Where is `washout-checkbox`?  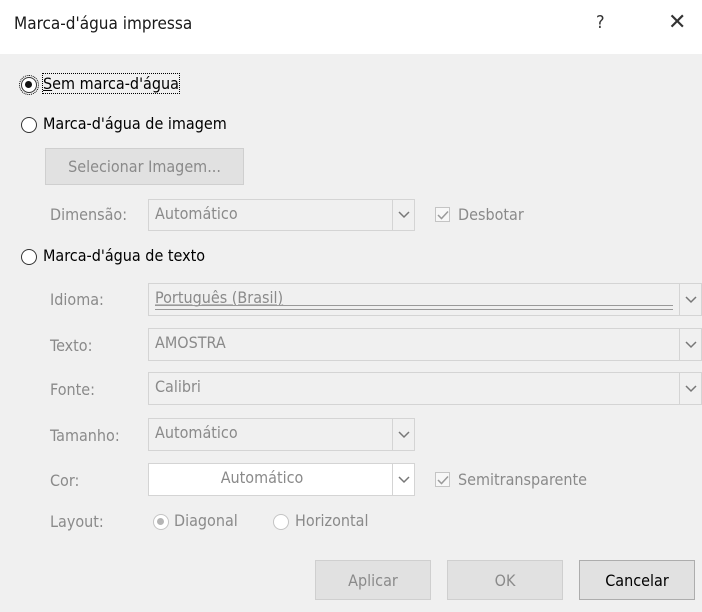 washout-checkbox is located at coordinates (442, 214).